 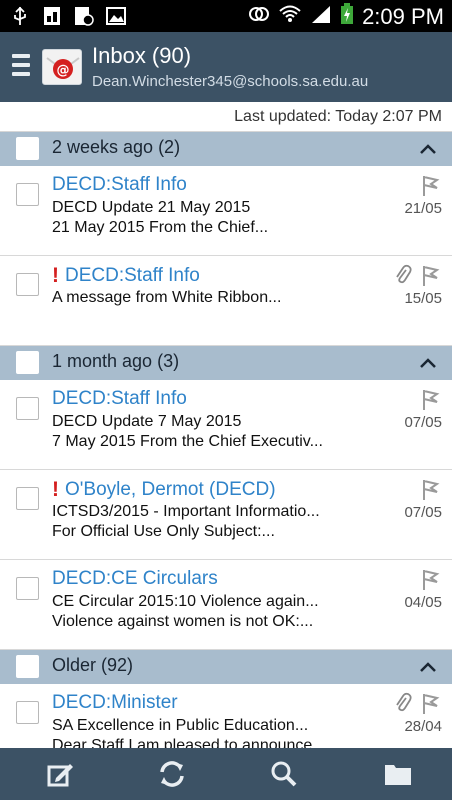 What do you see at coordinates (135, 578) in the screenshot?
I see `email-sender: DECD:CE Circulars` at bounding box center [135, 578].